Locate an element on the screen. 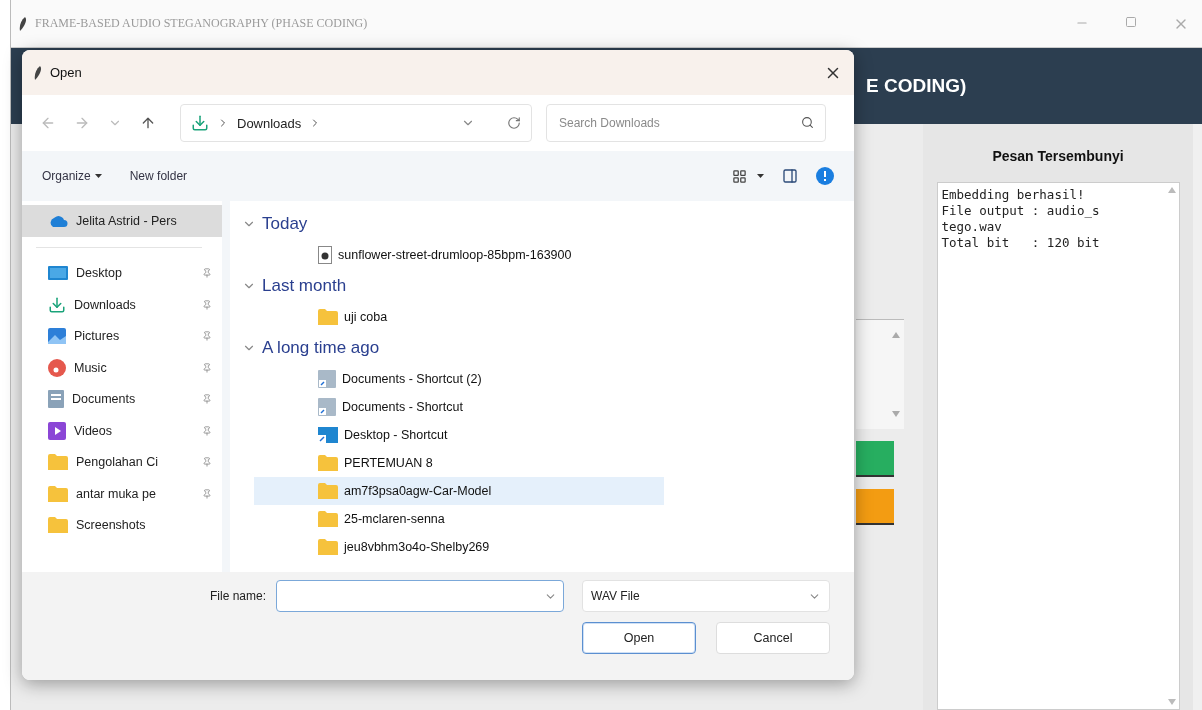 The height and width of the screenshot is (710, 1202). list-box is located at coordinates (880, 374).